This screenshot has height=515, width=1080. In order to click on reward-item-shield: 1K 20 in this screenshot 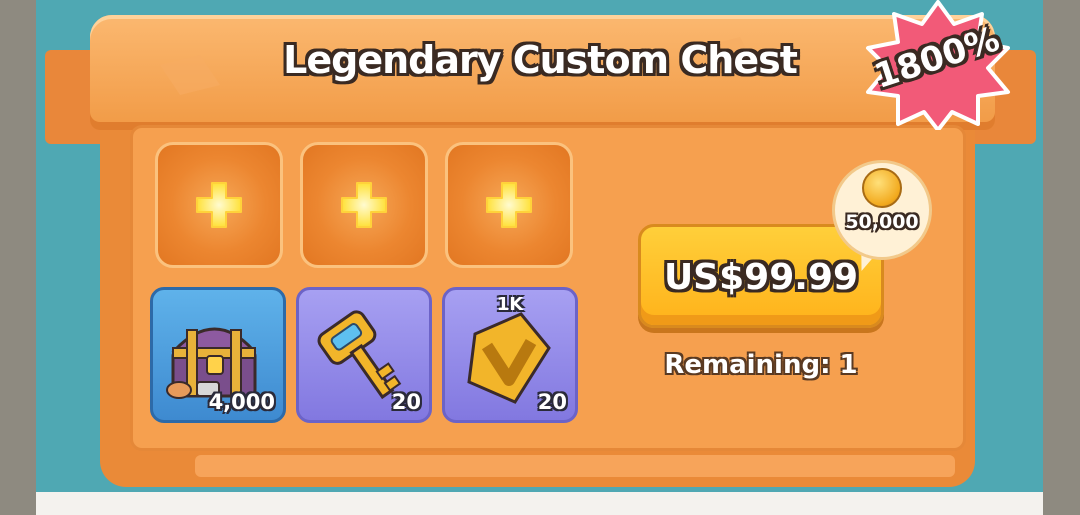, I will do `click(510, 355)`.